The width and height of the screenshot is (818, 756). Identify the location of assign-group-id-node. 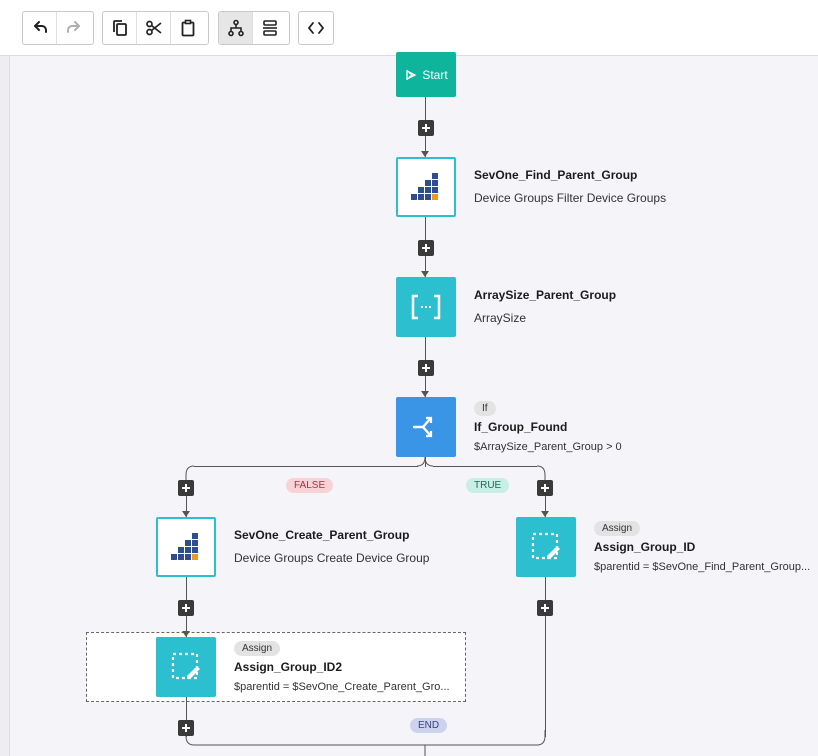
(546, 547).